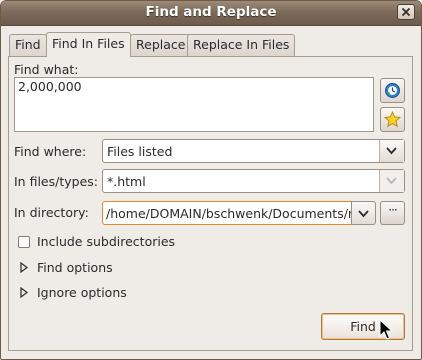 Image resolution: width=422 pixels, height=360 pixels. I want to click on close-icon, so click(406, 12).